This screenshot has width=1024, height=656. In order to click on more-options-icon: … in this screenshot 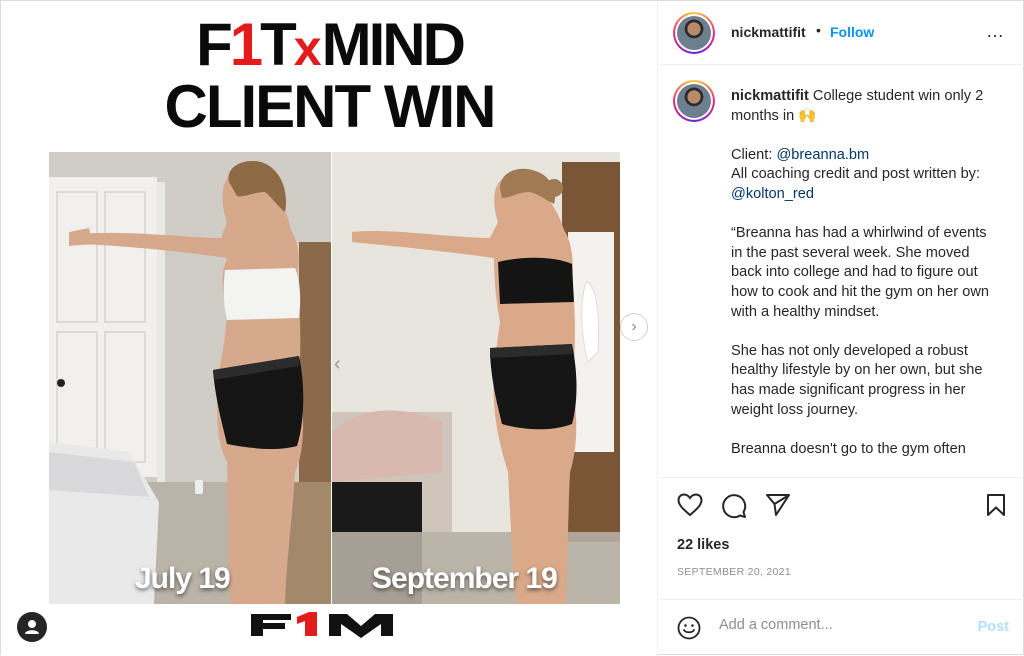, I will do `click(995, 31)`.